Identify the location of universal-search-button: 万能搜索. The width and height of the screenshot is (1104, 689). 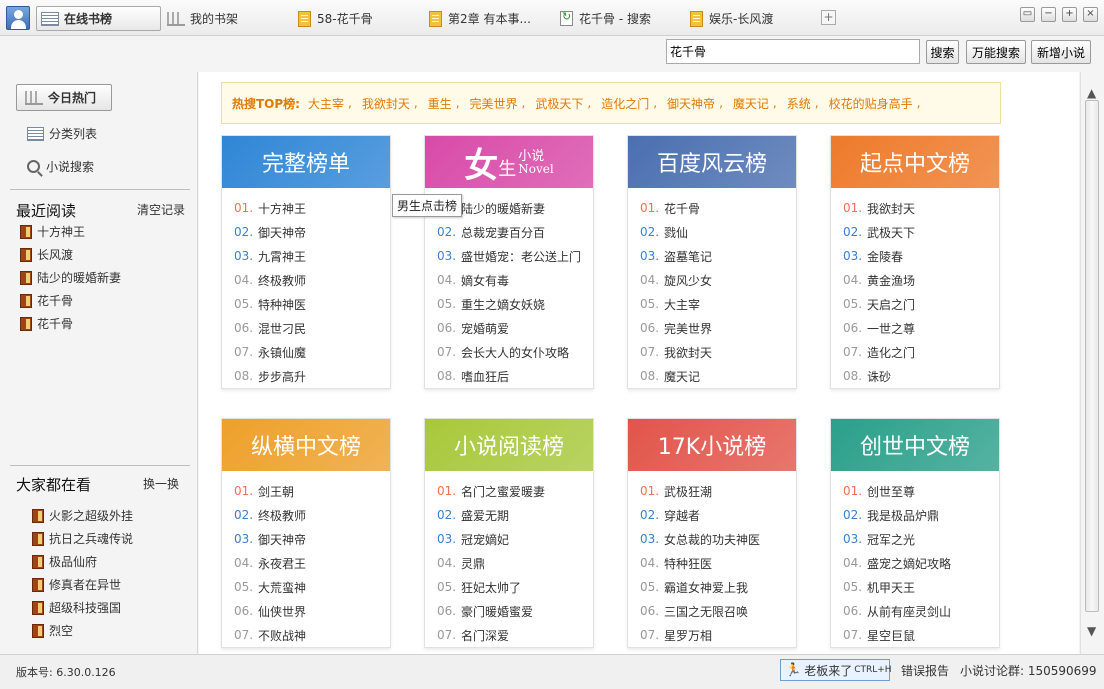
(996, 52).